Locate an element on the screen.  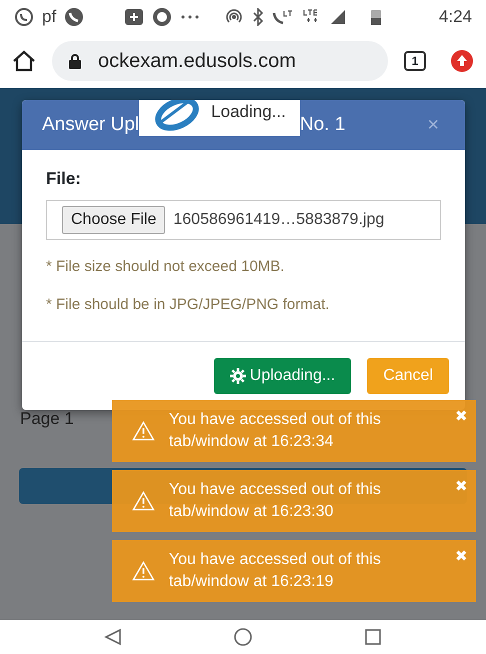
hint-text: * File should be in JPG/JPEG/PNG format. is located at coordinates (188, 305).